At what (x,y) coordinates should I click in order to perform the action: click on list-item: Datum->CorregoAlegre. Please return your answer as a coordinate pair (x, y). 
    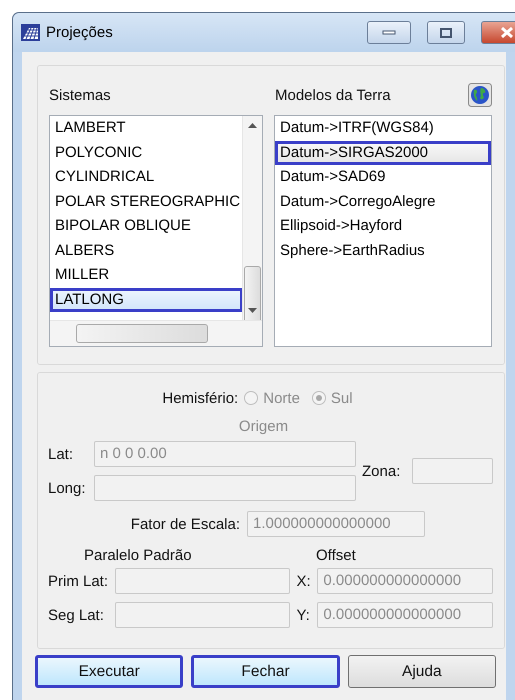
    Looking at the image, I should click on (383, 202).